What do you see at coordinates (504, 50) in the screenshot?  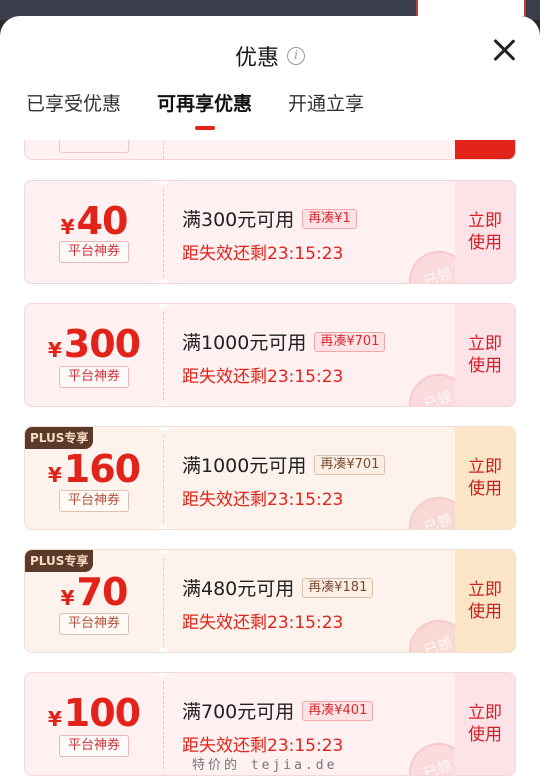 I see `close-icon` at bounding box center [504, 50].